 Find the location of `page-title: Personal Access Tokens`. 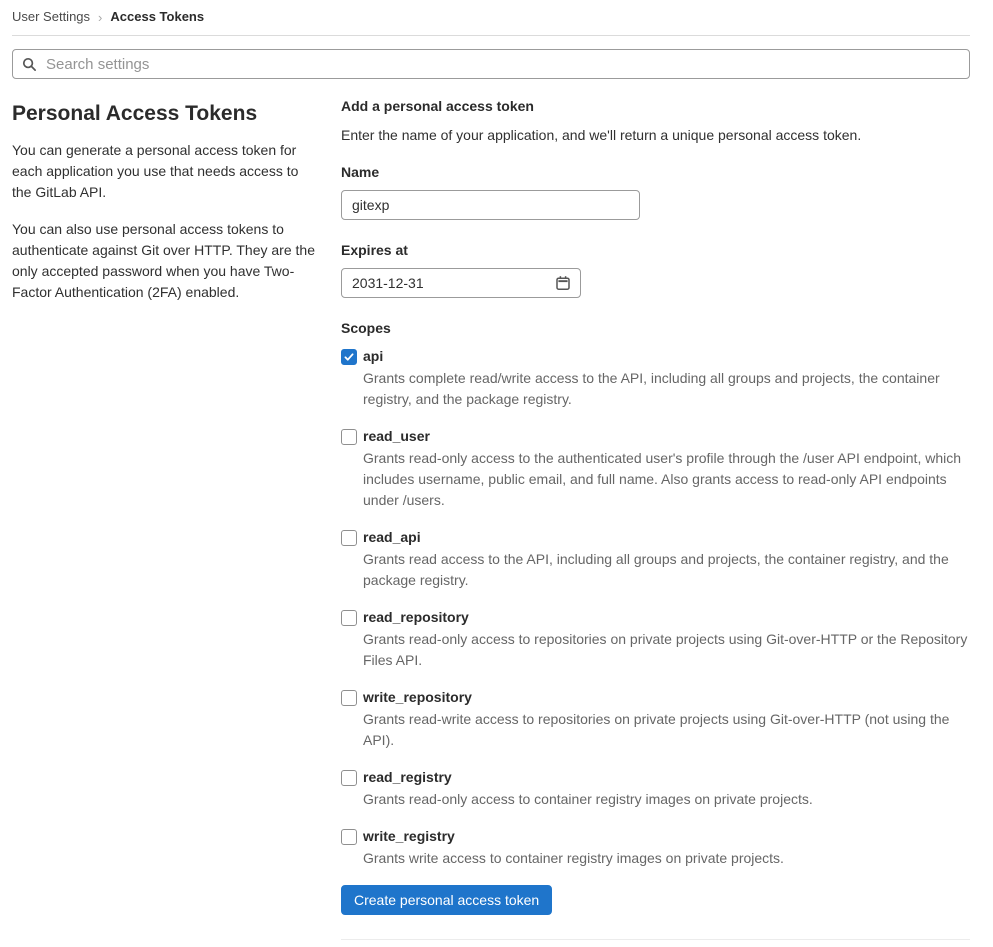

page-title: Personal Access Tokens is located at coordinates (135, 113).